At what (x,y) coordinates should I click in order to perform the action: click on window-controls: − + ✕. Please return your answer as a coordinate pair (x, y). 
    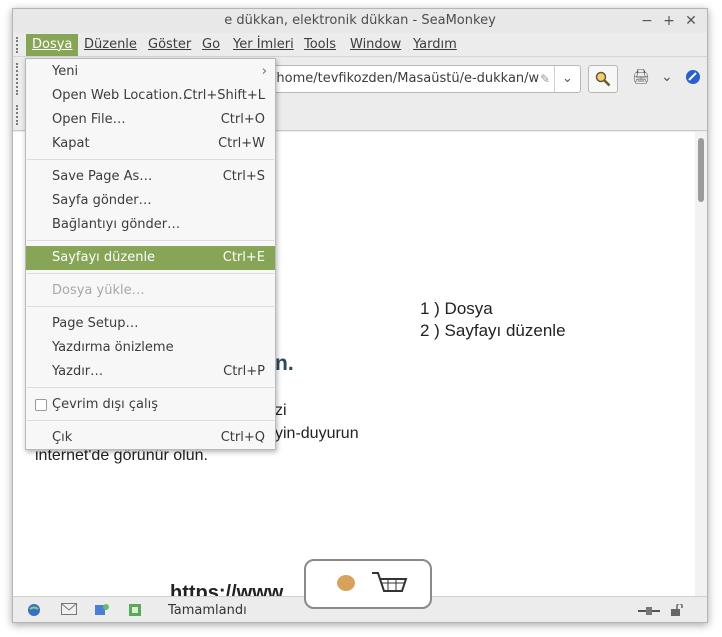
    Looking at the image, I should click on (669, 21).